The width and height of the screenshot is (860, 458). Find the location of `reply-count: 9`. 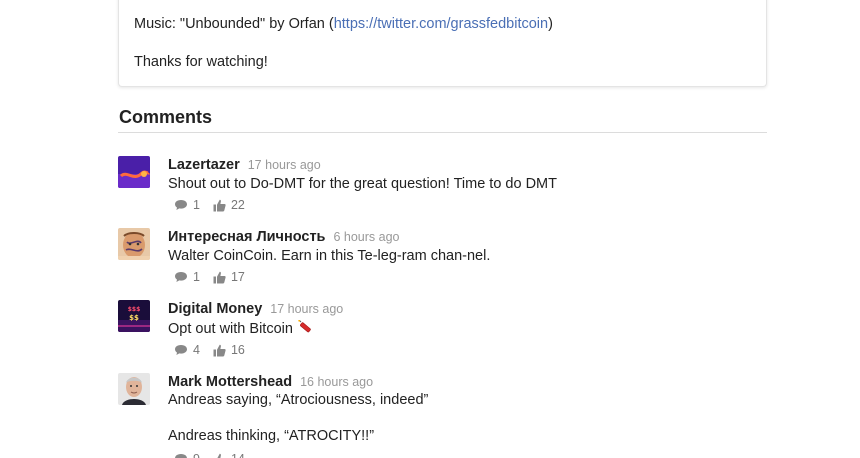

reply-count: 9 is located at coordinates (196, 455).